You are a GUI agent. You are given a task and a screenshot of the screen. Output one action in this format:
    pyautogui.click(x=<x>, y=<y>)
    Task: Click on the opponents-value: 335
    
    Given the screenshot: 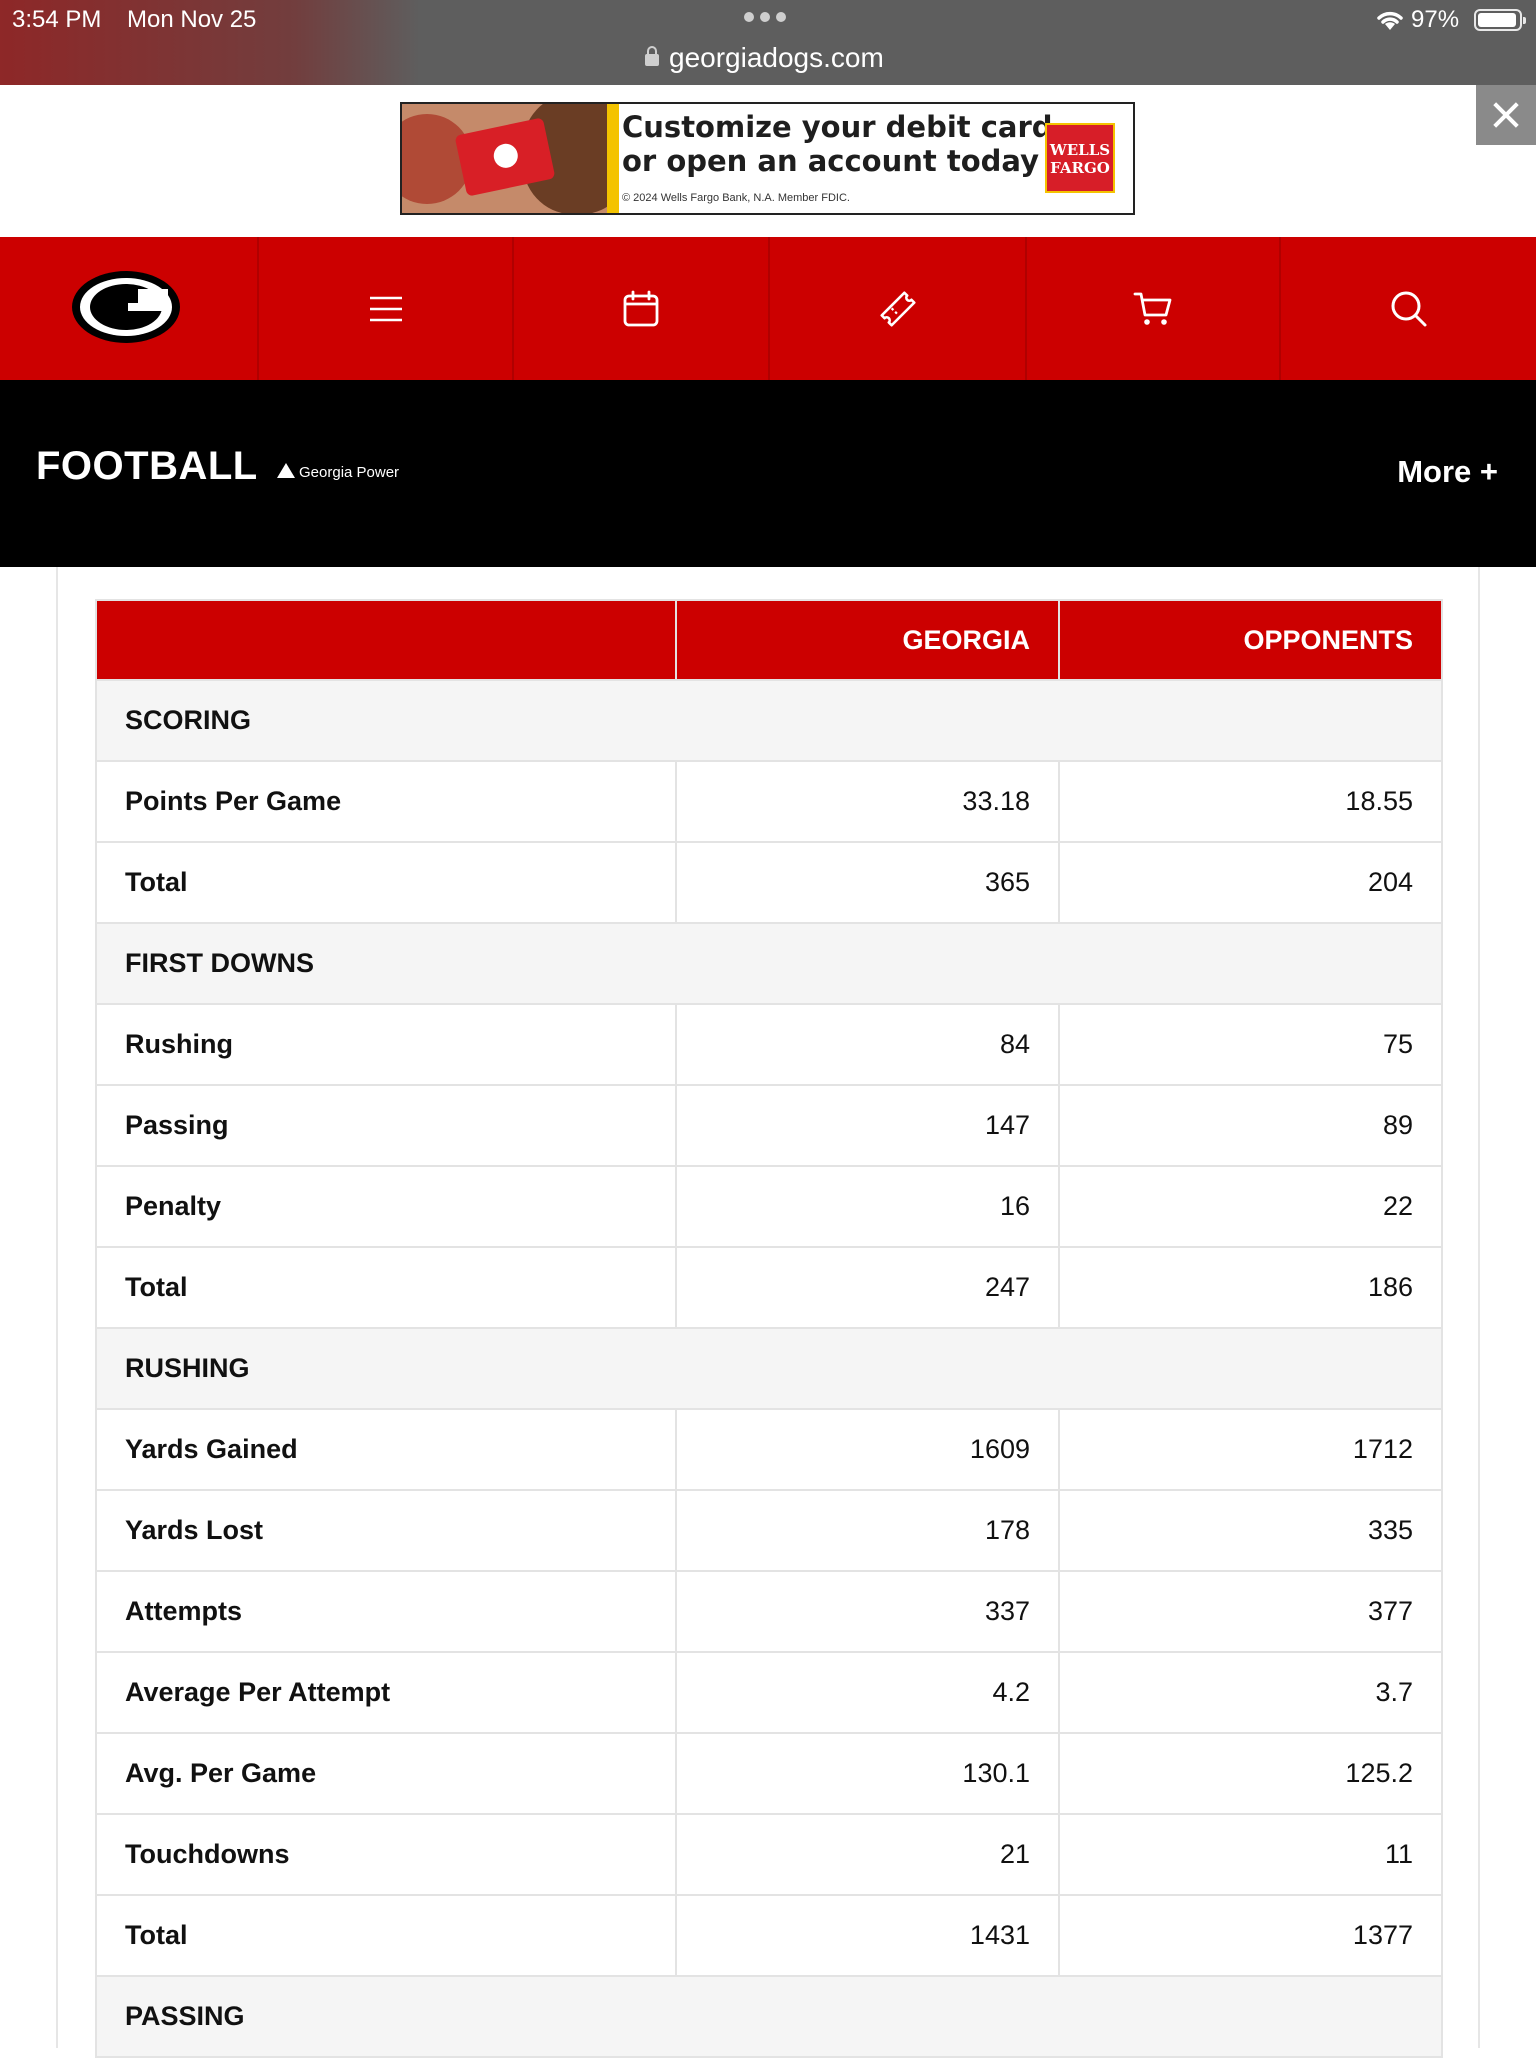 What is the action you would take?
    pyautogui.click(x=1250, y=1530)
    